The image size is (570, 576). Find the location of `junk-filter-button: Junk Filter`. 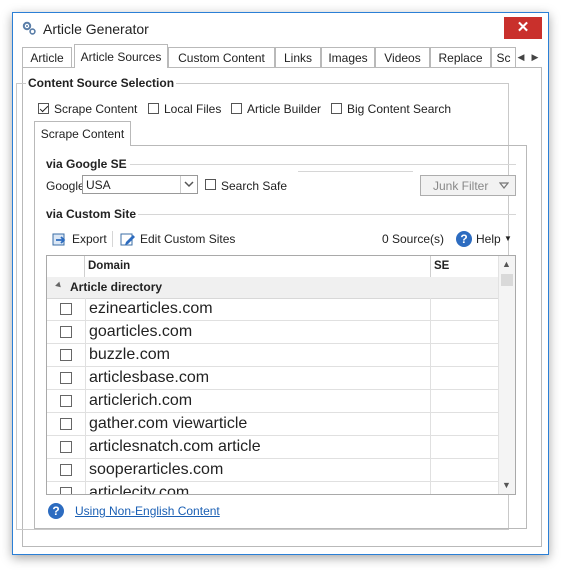

junk-filter-button: Junk Filter is located at coordinates (468, 185).